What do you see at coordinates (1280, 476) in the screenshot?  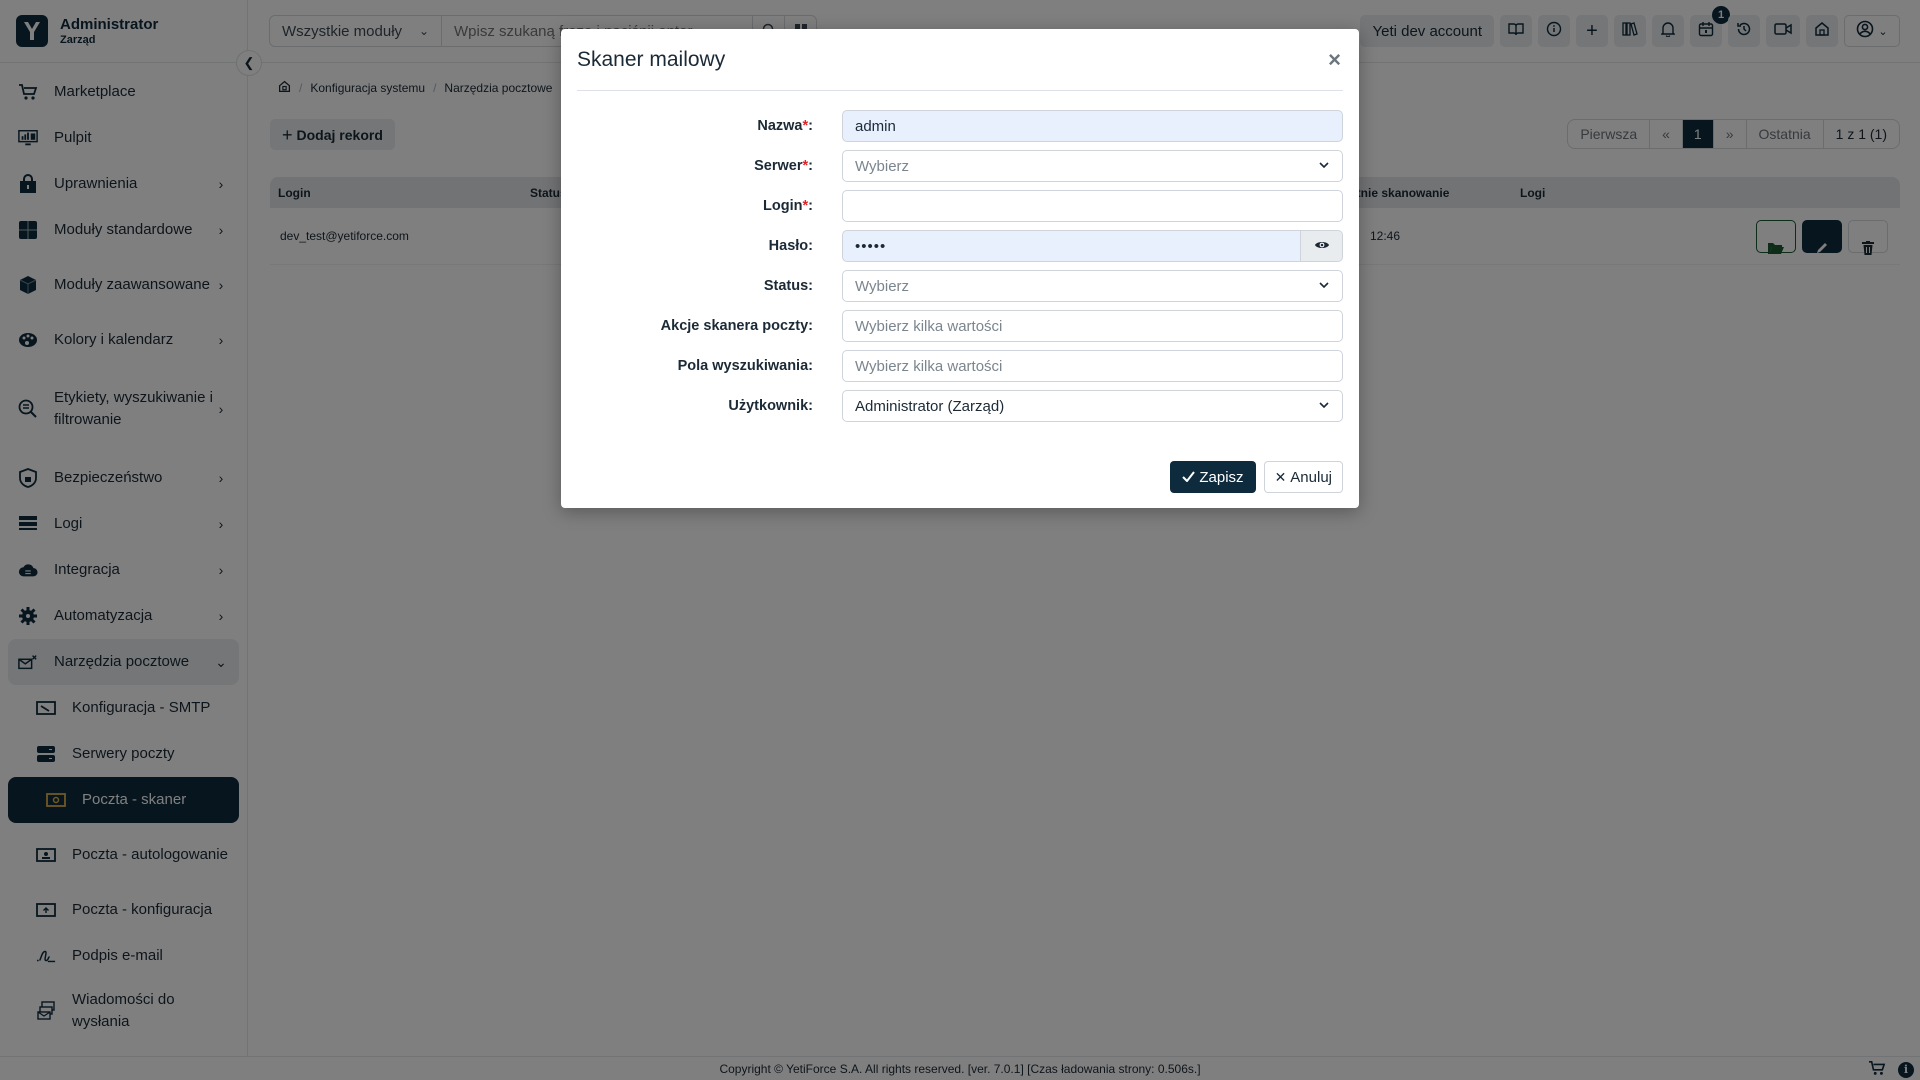 I see `close-icon: ✕` at bounding box center [1280, 476].